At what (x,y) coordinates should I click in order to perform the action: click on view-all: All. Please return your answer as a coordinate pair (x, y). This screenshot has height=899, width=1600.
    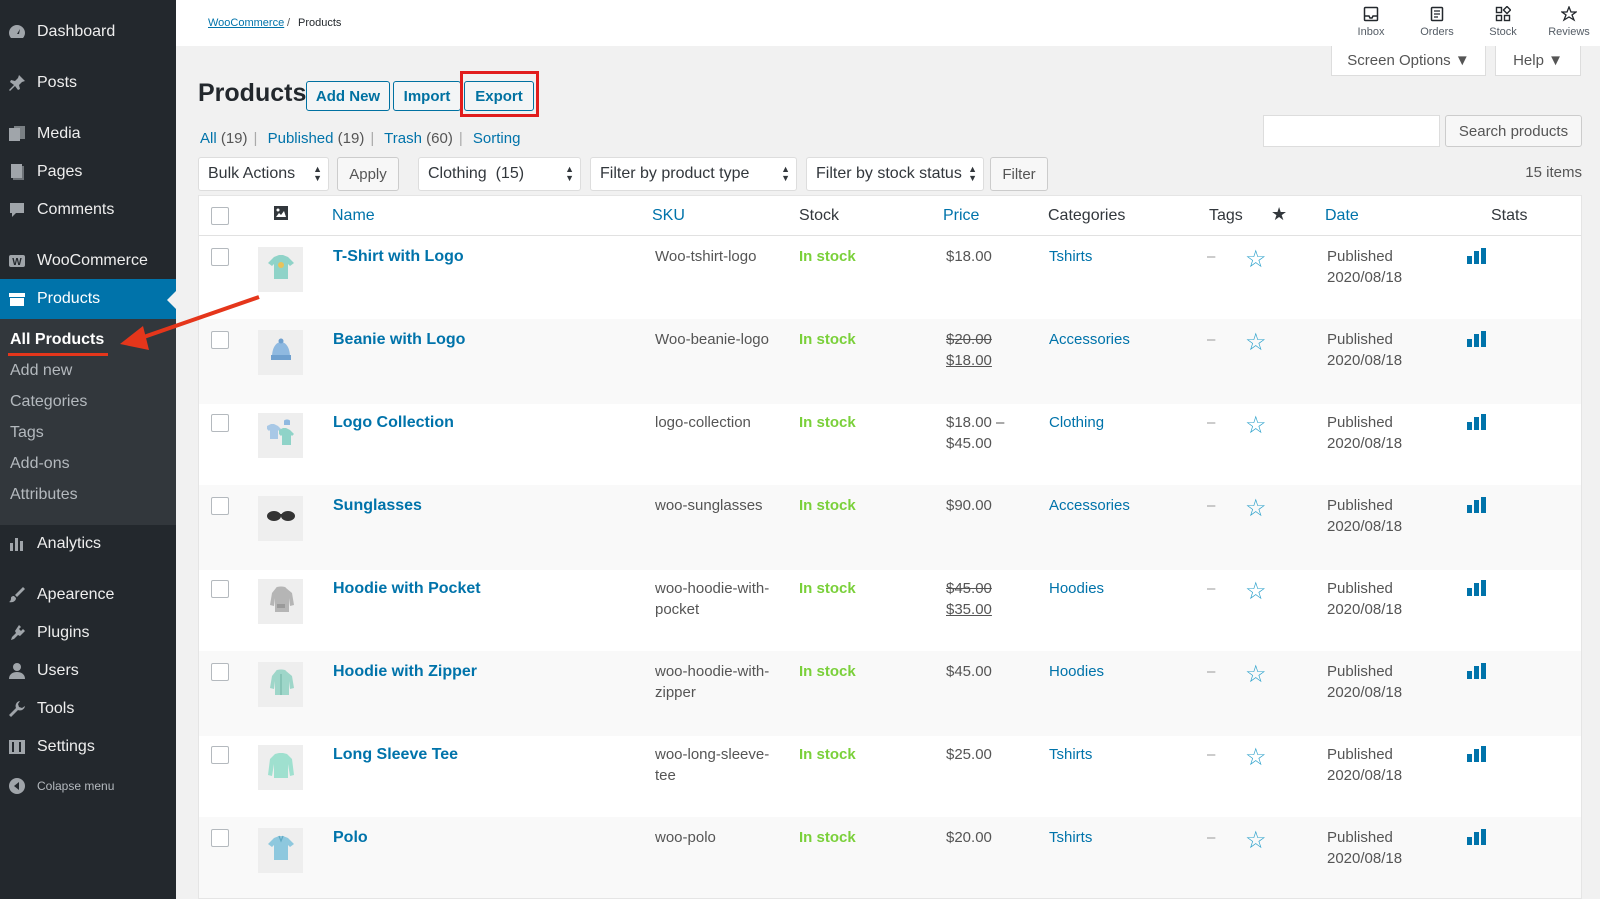
    Looking at the image, I should click on (208, 138).